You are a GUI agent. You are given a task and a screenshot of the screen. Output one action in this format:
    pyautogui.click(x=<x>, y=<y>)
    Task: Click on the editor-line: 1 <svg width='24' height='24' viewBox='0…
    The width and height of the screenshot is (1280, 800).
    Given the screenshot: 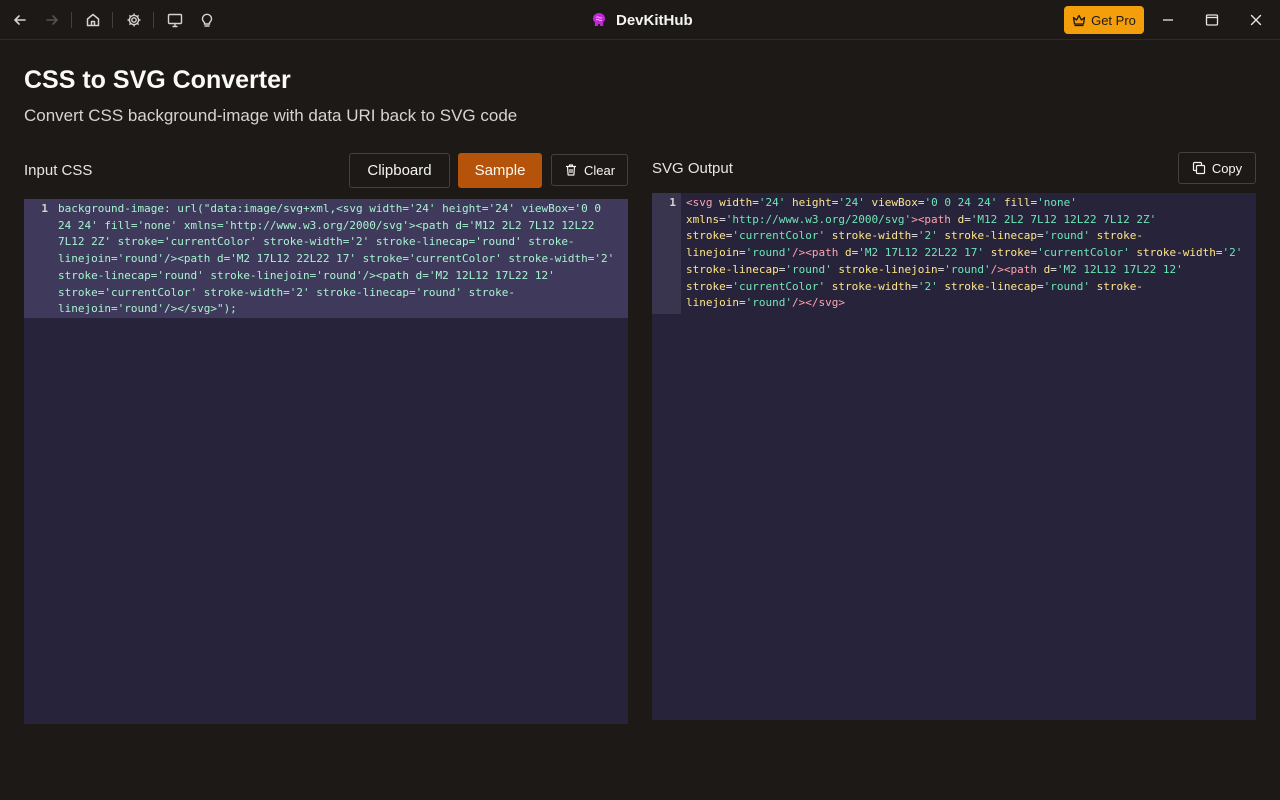 What is the action you would take?
    pyautogui.click(x=954, y=253)
    